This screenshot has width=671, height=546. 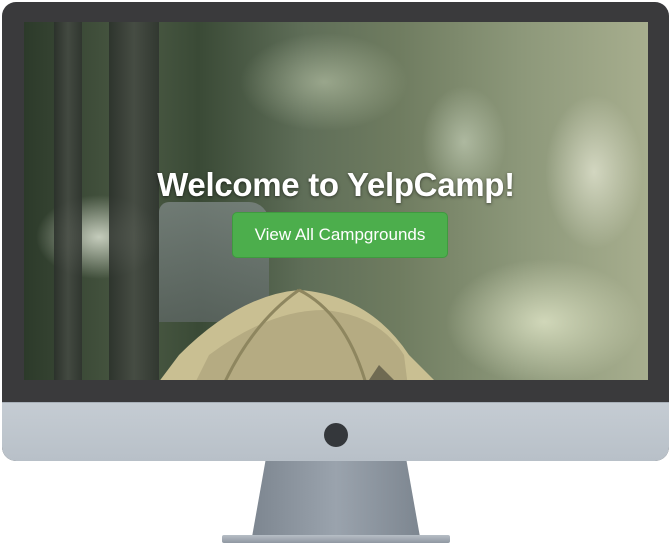 I want to click on monitor-chin, so click(x=335, y=431).